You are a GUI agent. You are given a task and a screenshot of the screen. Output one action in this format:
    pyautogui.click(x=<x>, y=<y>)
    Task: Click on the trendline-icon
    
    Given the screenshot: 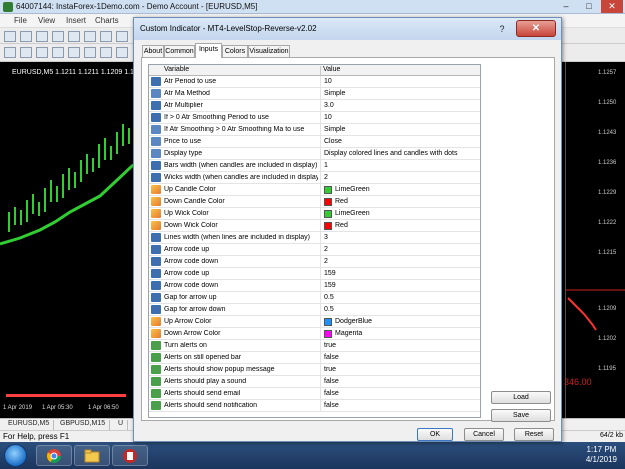 What is the action you would take?
    pyautogui.click(x=74, y=52)
    